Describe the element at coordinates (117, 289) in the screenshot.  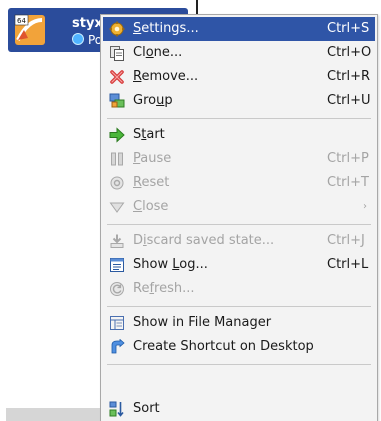
I see `refresh-icon` at that location.